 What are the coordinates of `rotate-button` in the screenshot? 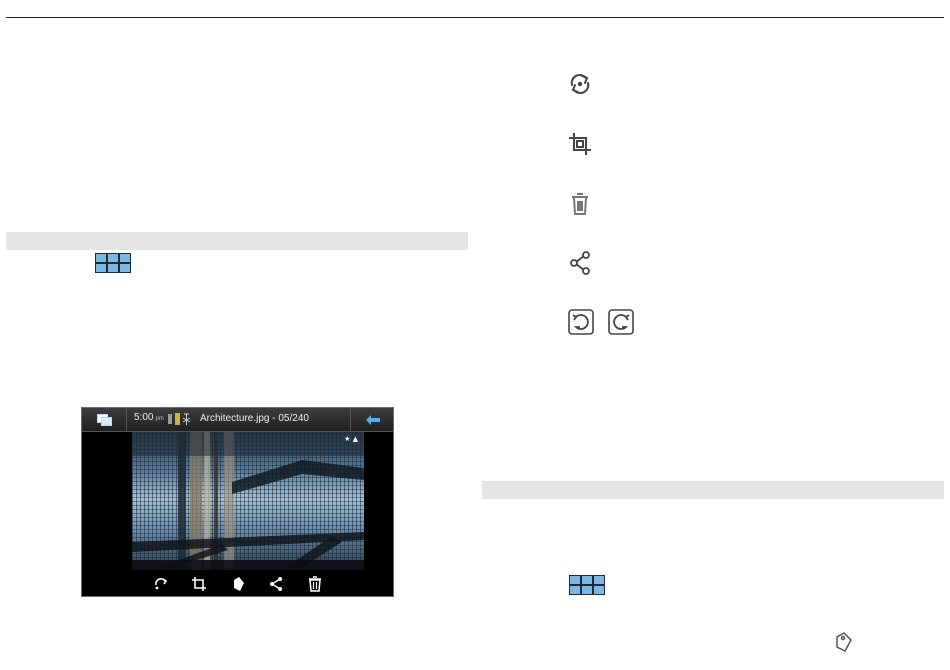 It's located at (161, 584).